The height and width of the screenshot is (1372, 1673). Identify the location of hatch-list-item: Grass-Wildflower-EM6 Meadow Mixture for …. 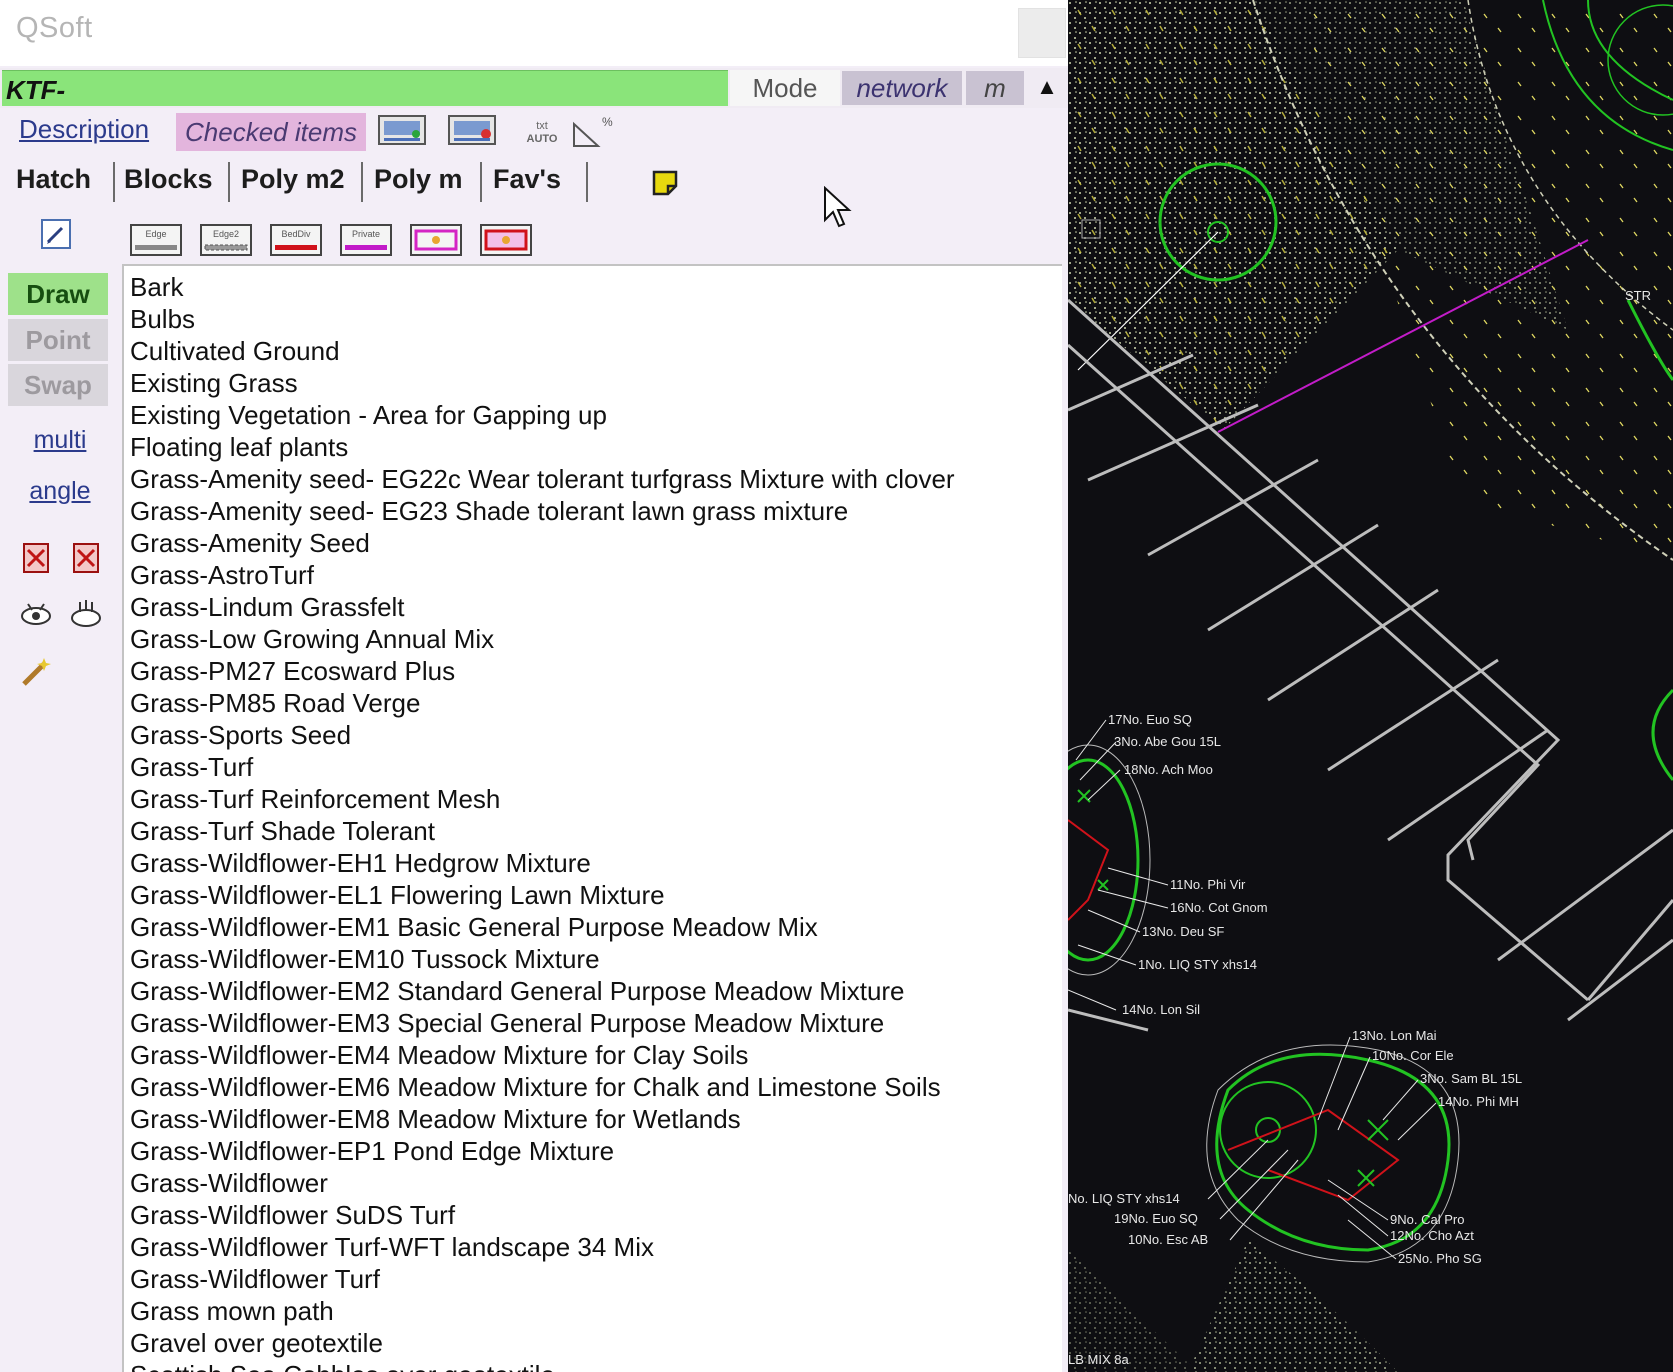
(542, 1087).